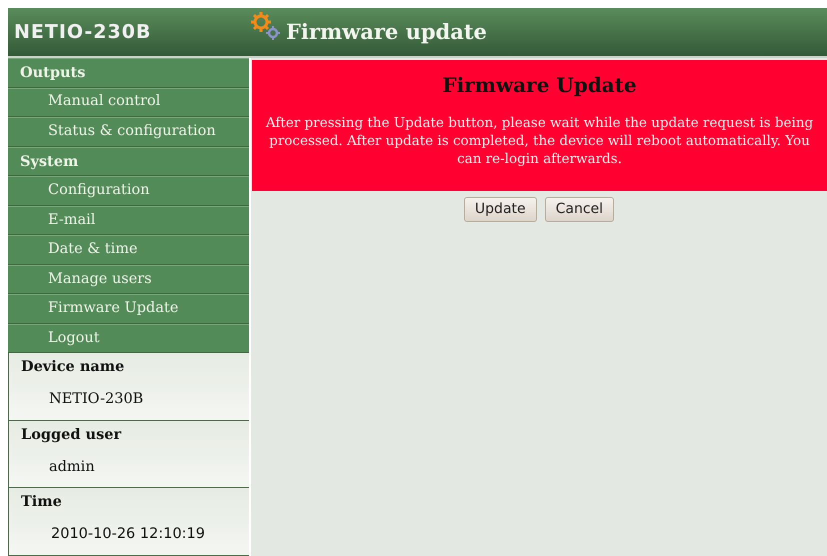 The height and width of the screenshot is (556, 827). What do you see at coordinates (73, 367) in the screenshot?
I see `info-label: Device name` at bounding box center [73, 367].